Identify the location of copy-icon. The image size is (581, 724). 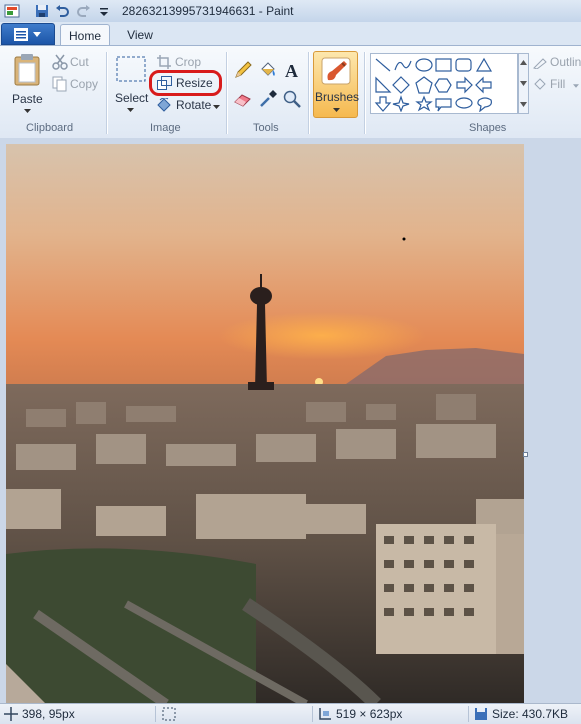
(59, 84).